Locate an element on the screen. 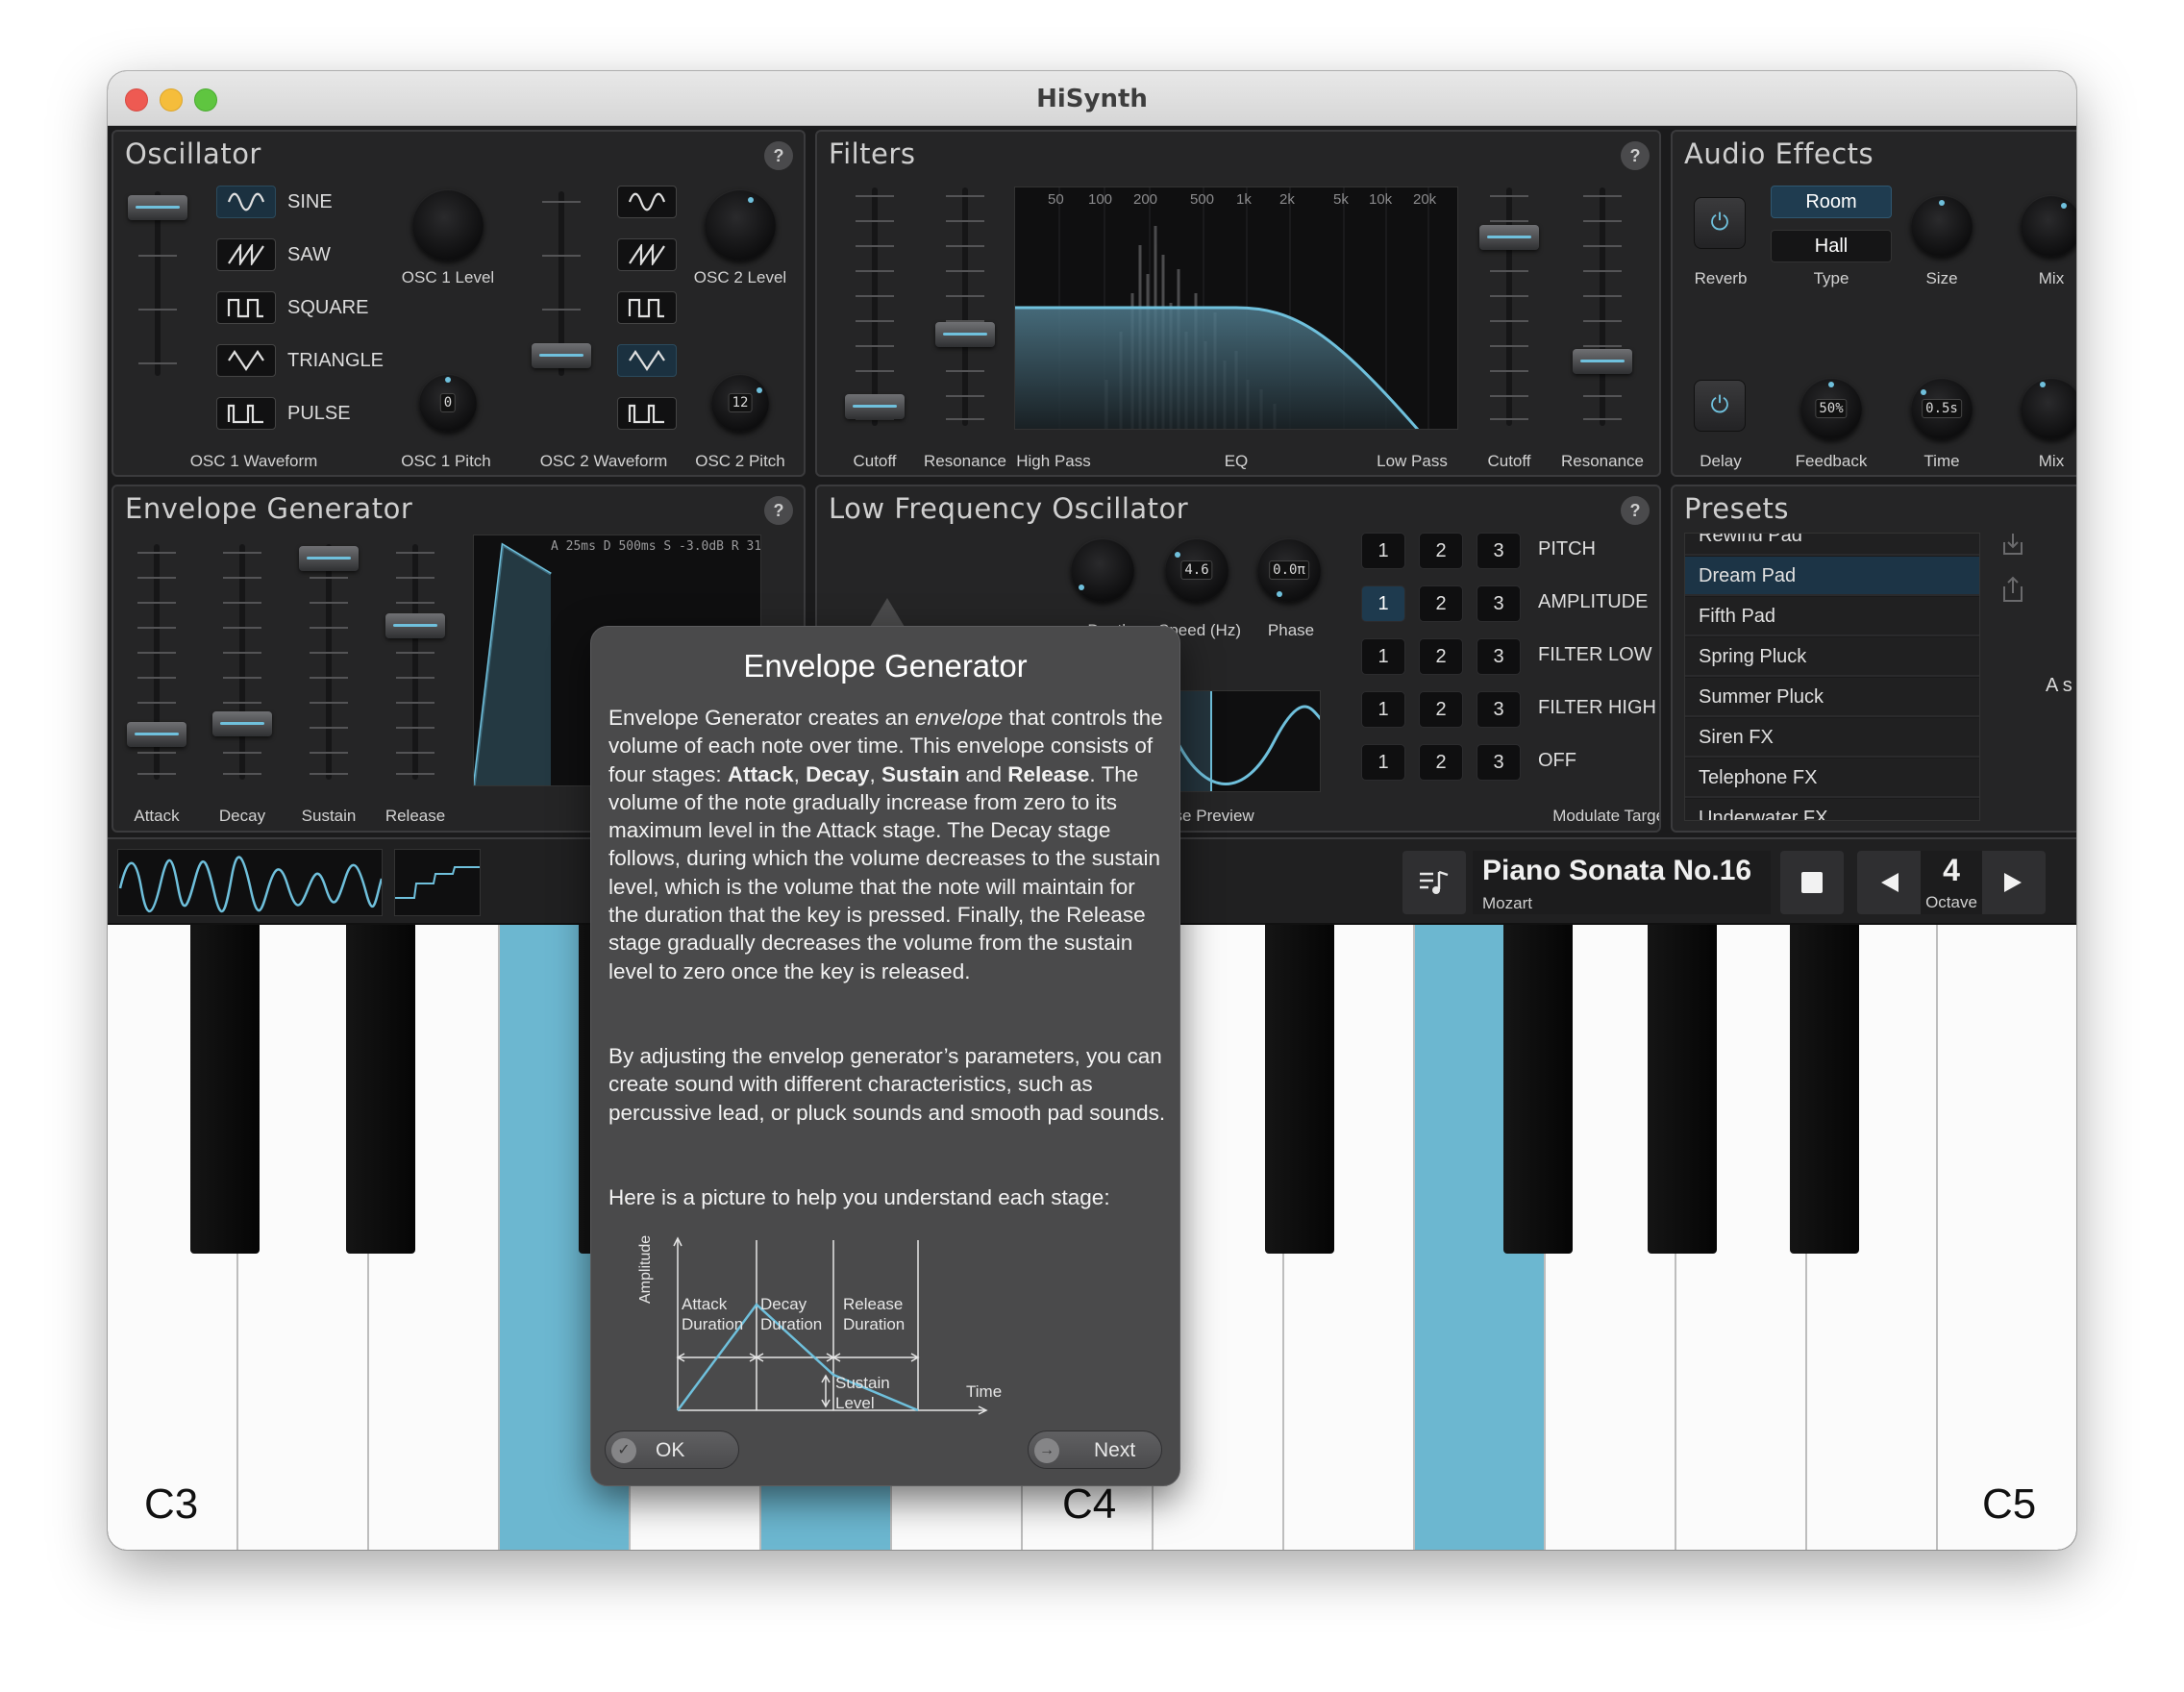 The image size is (2184, 1692). octave-down-button is located at coordinates (1889, 882).